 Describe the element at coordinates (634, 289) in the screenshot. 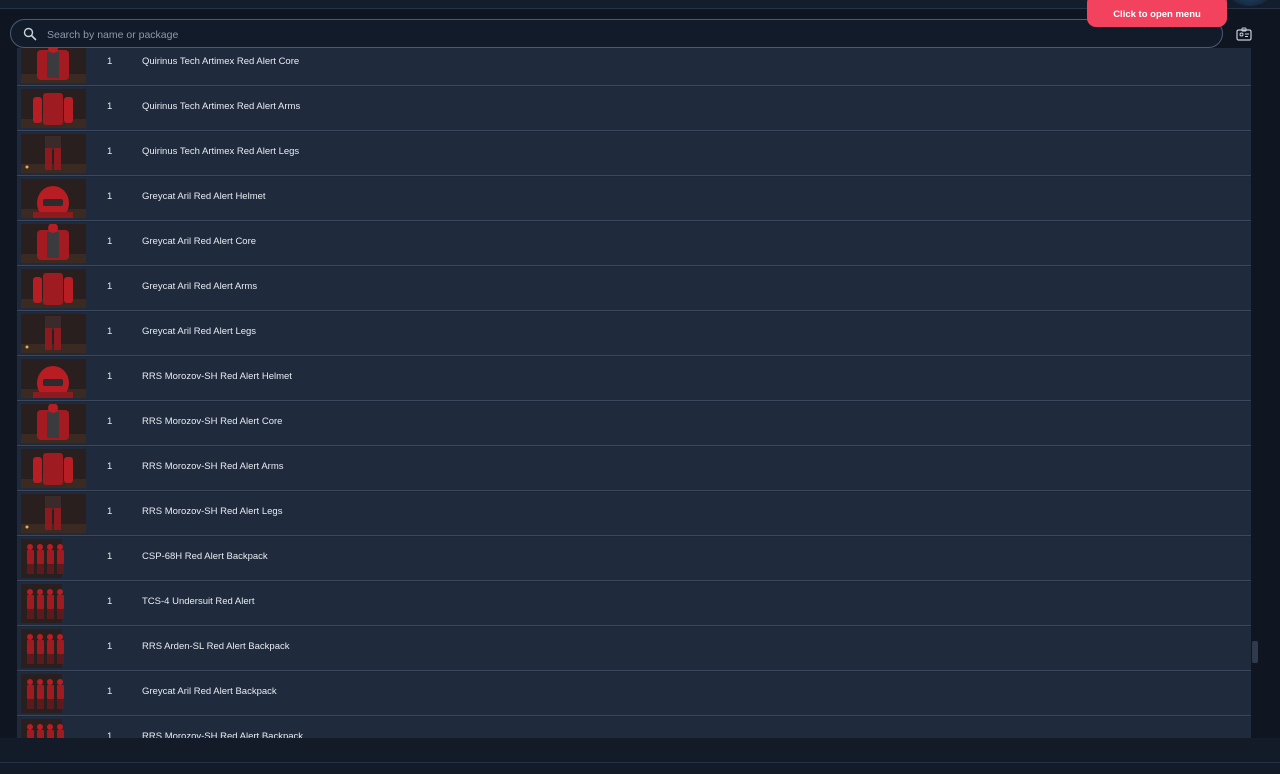

I see `list-item: 1 Greycat Aril Red Alert Arms` at that location.